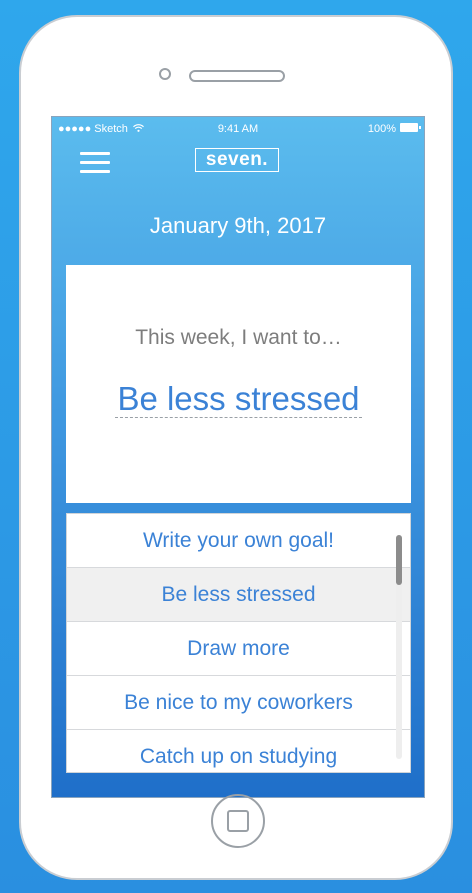 The height and width of the screenshot is (893, 472). I want to click on selected-goal: Be less stressed, so click(238, 399).